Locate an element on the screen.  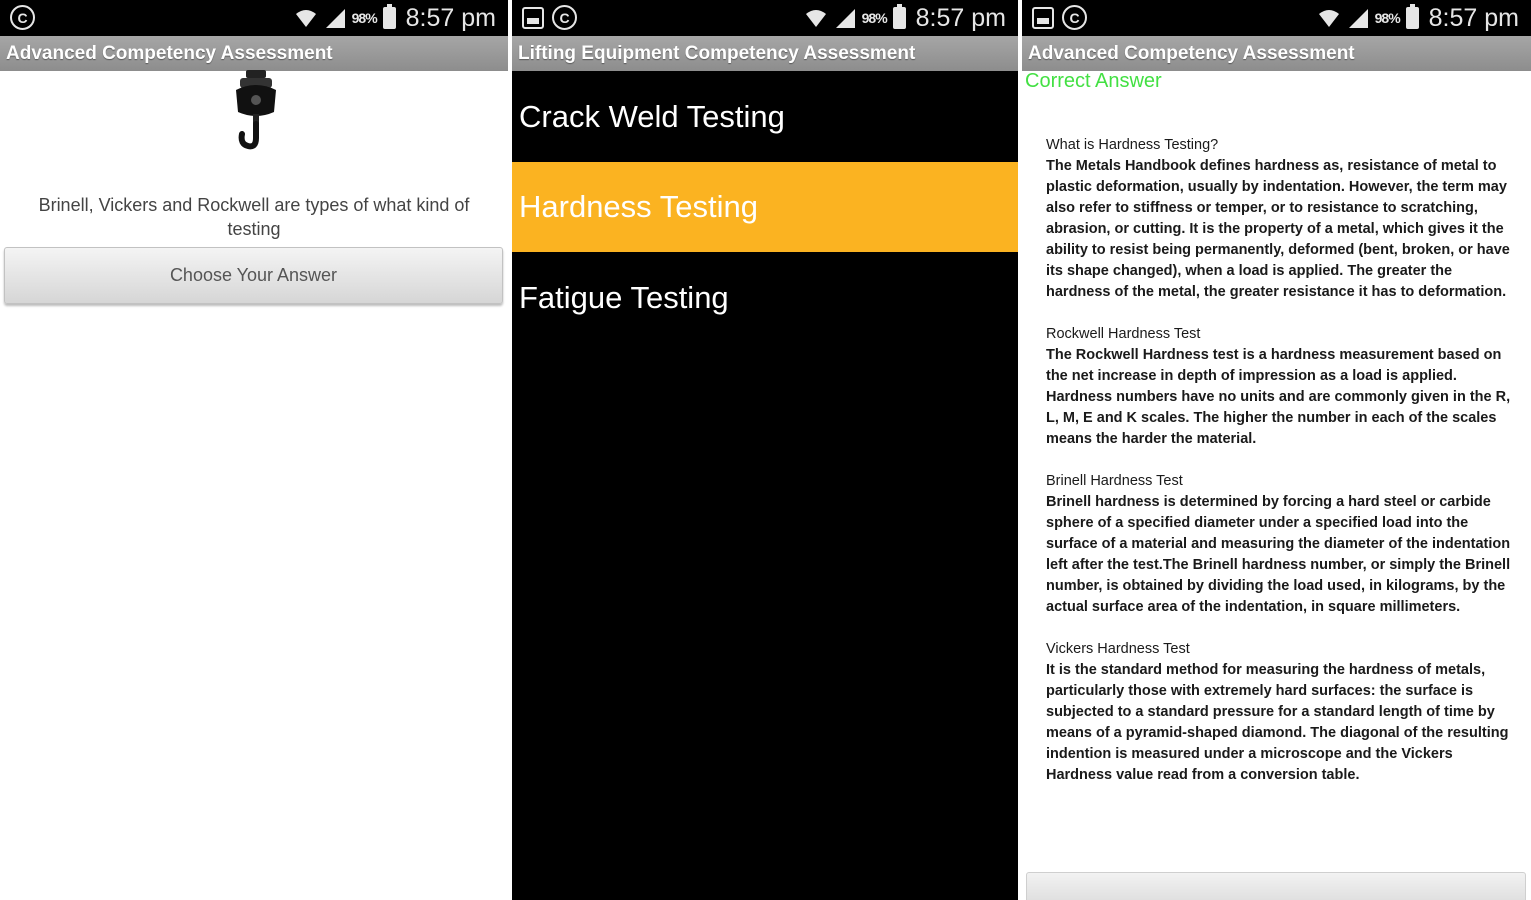
next-question-button is located at coordinates (1276, 886).